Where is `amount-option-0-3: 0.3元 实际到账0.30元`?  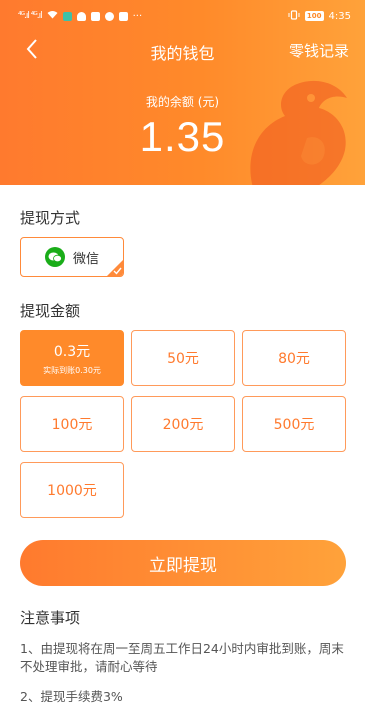 amount-option-0-3: 0.3元 实际到账0.30元 is located at coordinates (72, 358).